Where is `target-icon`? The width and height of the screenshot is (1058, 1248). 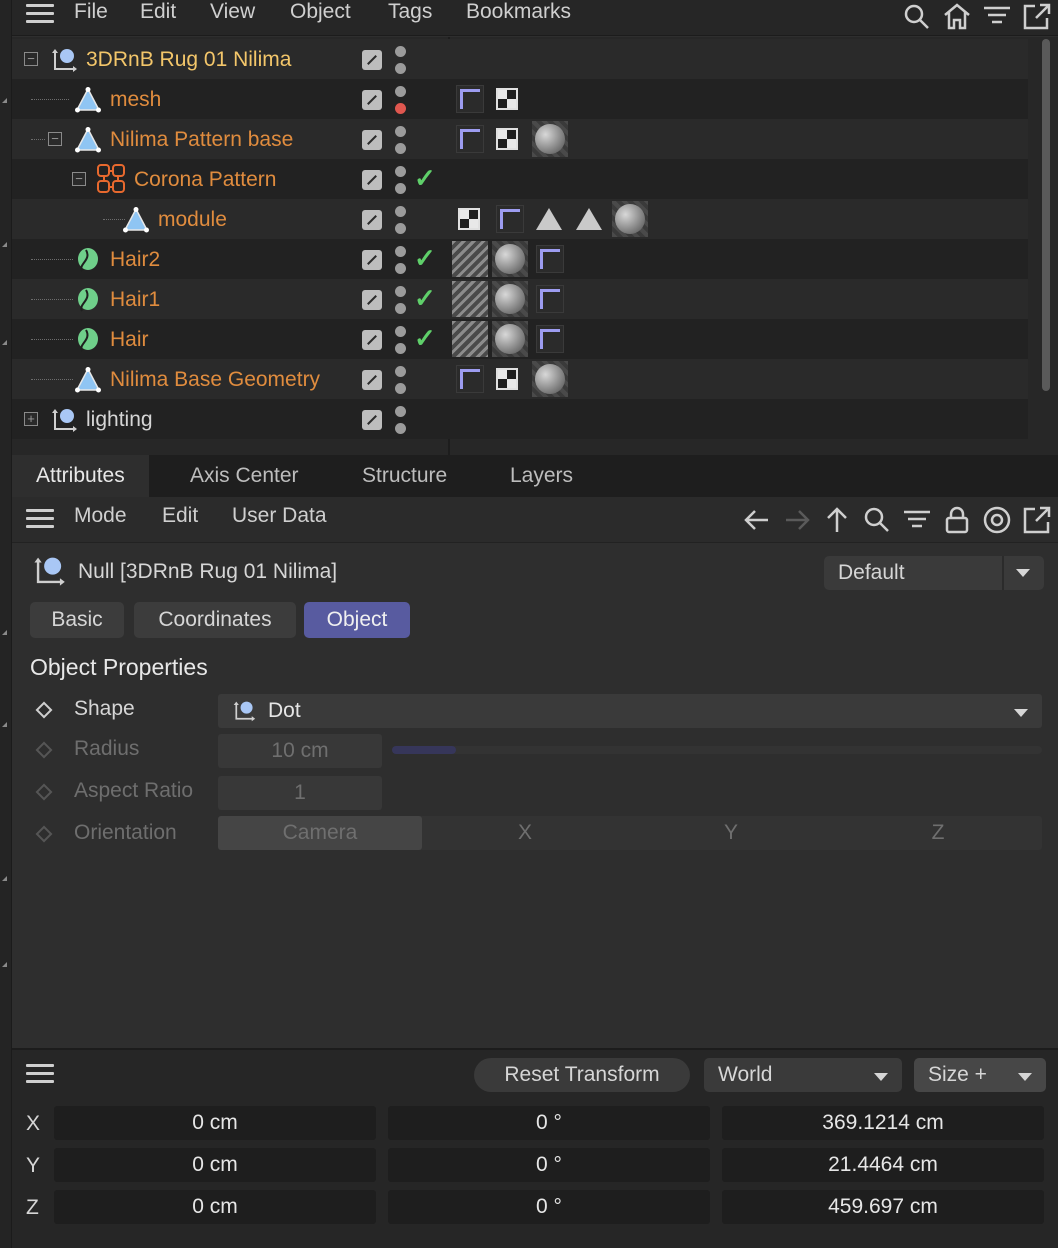 target-icon is located at coordinates (997, 520).